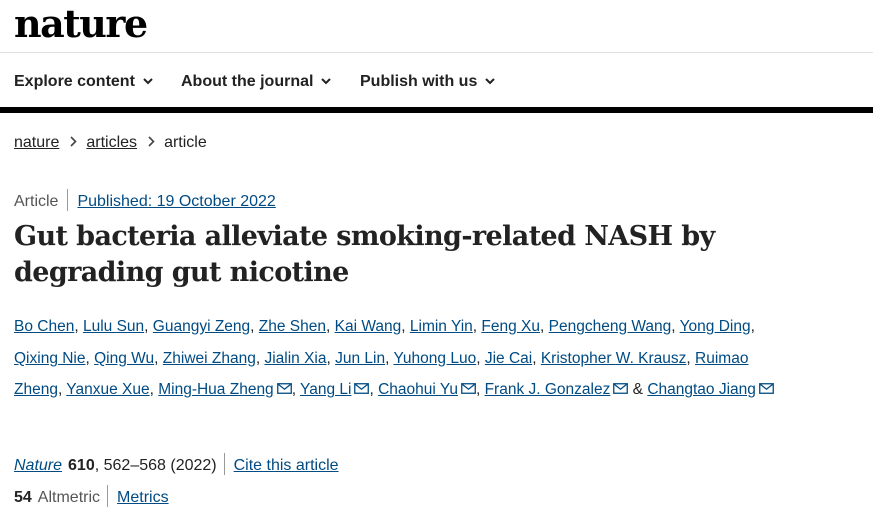 The width and height of the screenshot is (873, 529). I want to click on author-link: Lulu Sun, so click(113, 326).